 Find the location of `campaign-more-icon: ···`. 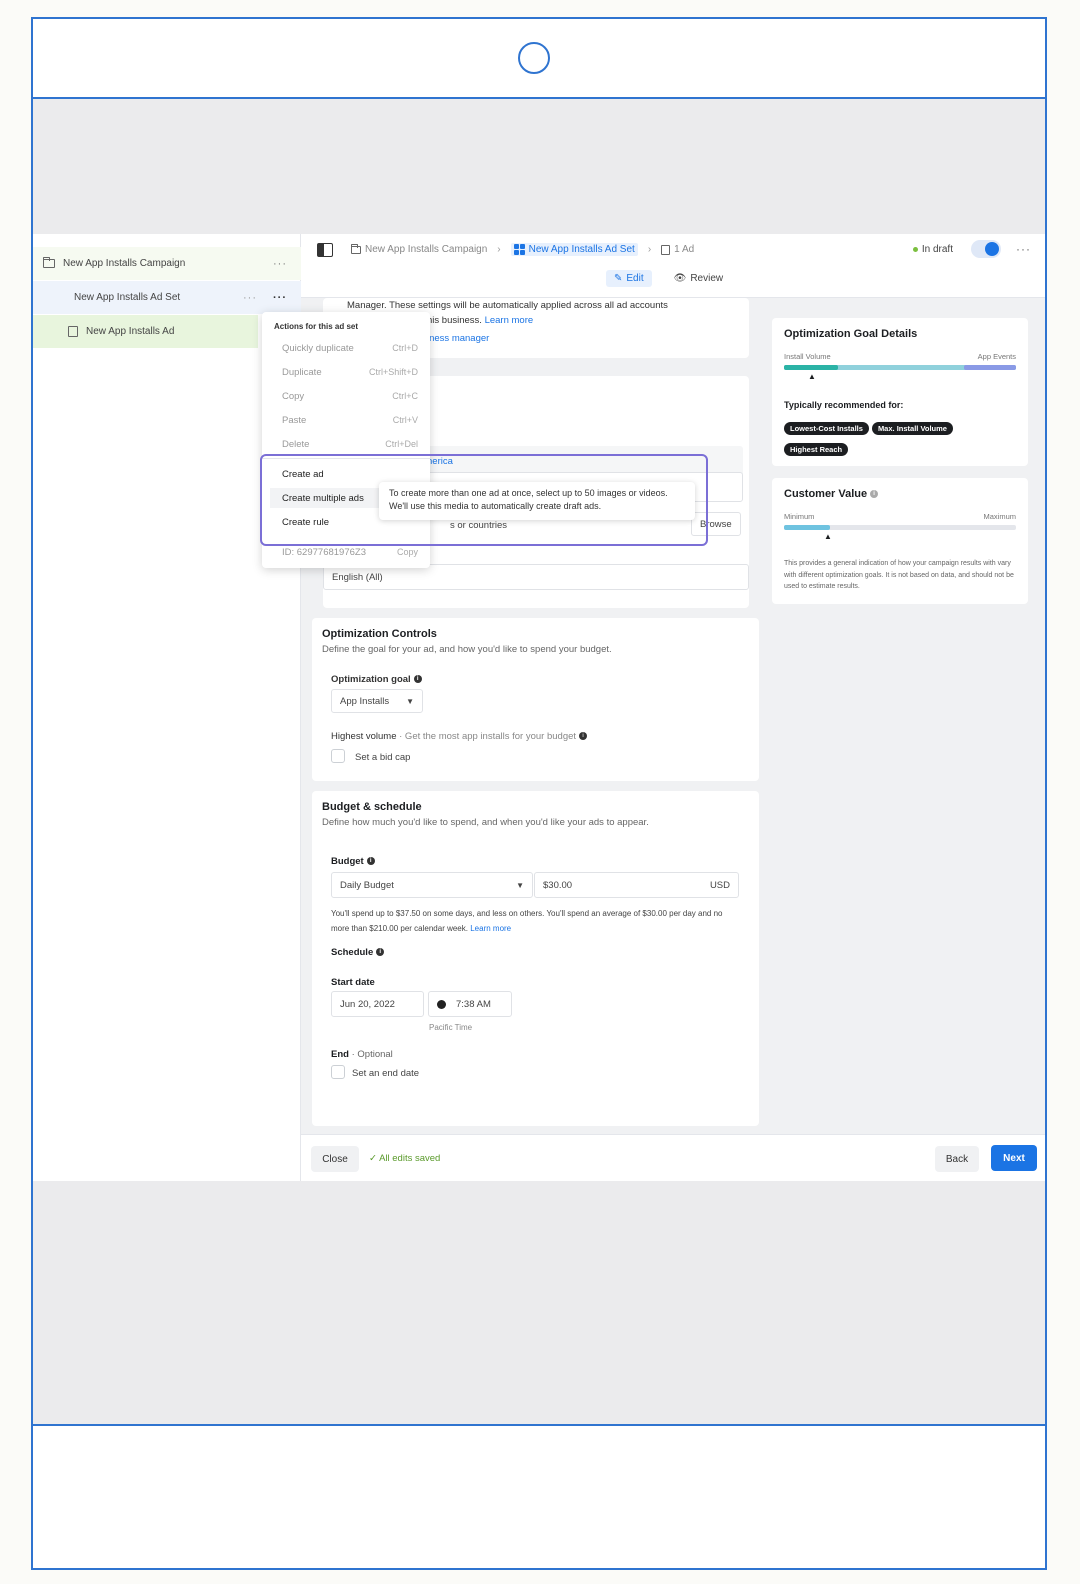

campaign-more-icon: ··· is located at coordinates (280, 264).